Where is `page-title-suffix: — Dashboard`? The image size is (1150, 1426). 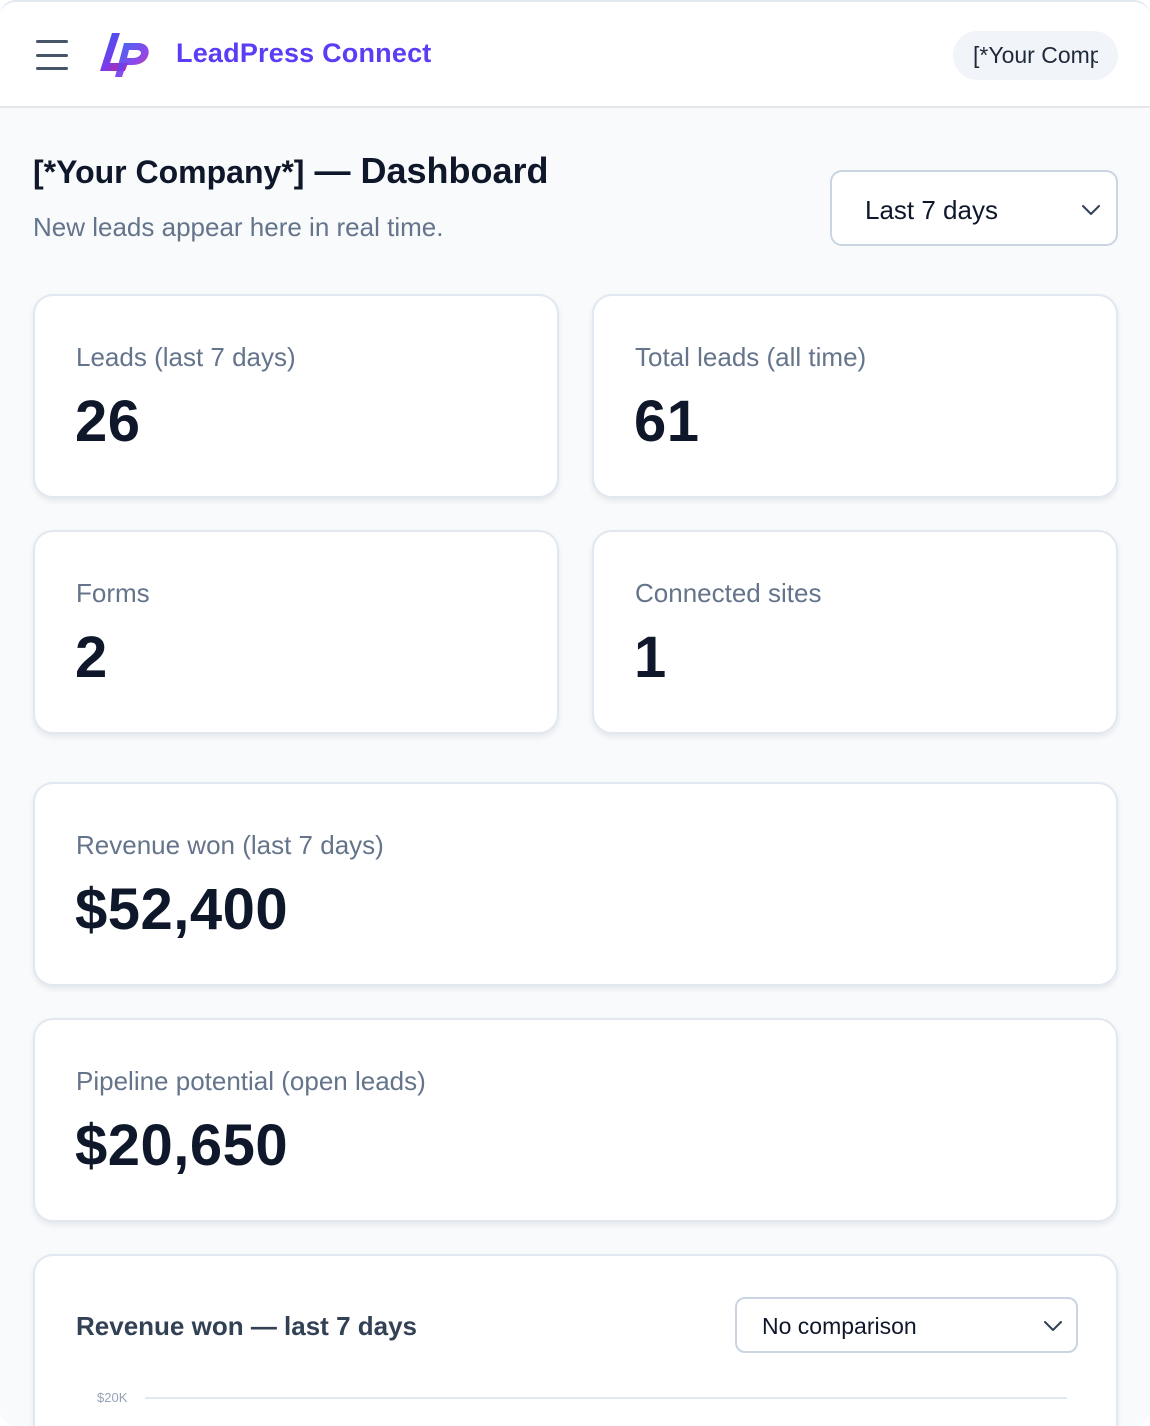 page-title-suffix: — Dashboard is located at coordinates (431, 170).